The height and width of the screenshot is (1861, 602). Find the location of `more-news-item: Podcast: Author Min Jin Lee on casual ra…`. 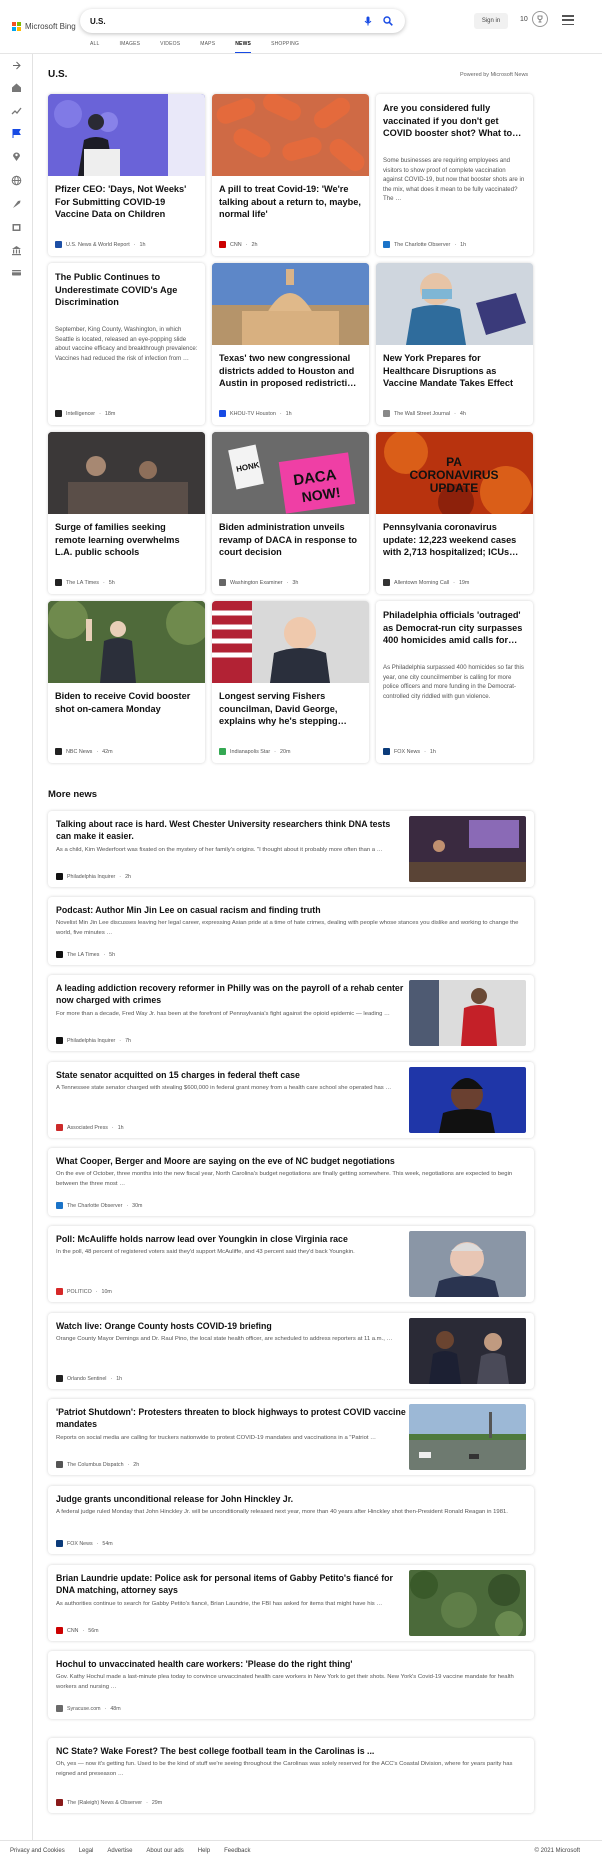

more-news-item: Podcast: Author Min Jin Lee on casual ra… is located at coordinates (291, 931).